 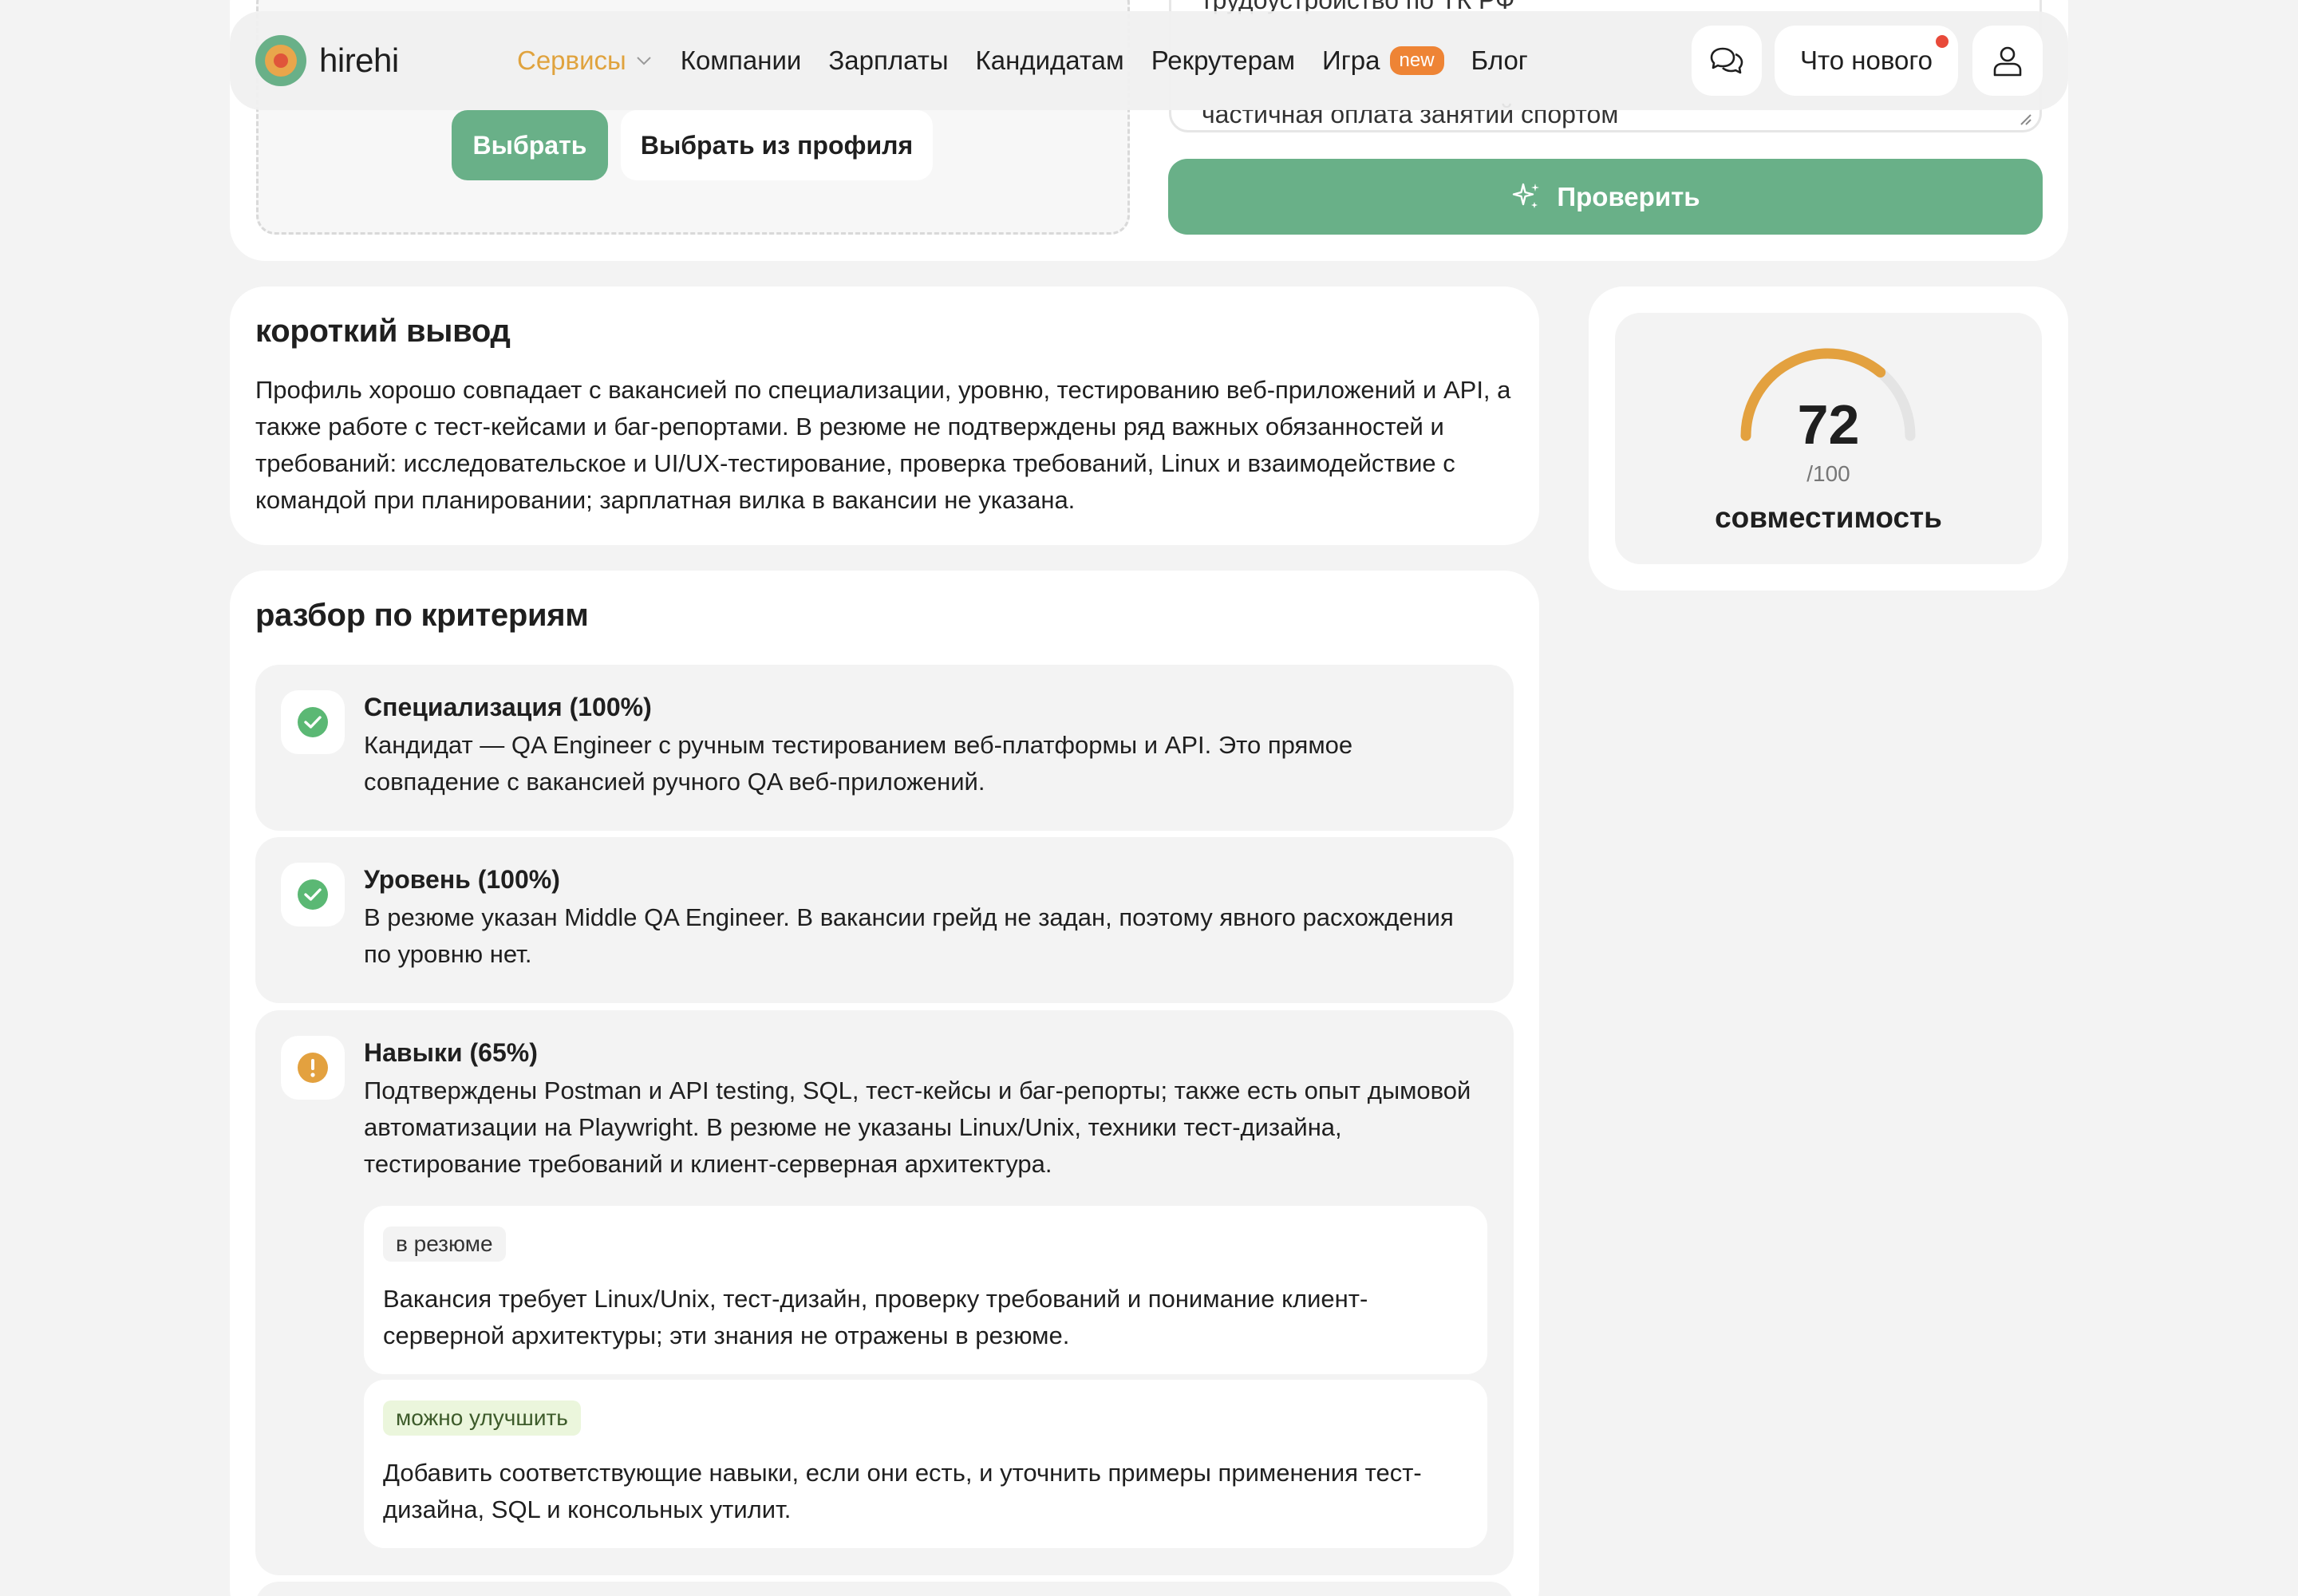 I want to click on nav-blog: Блог, so click(x=1500, y=60).